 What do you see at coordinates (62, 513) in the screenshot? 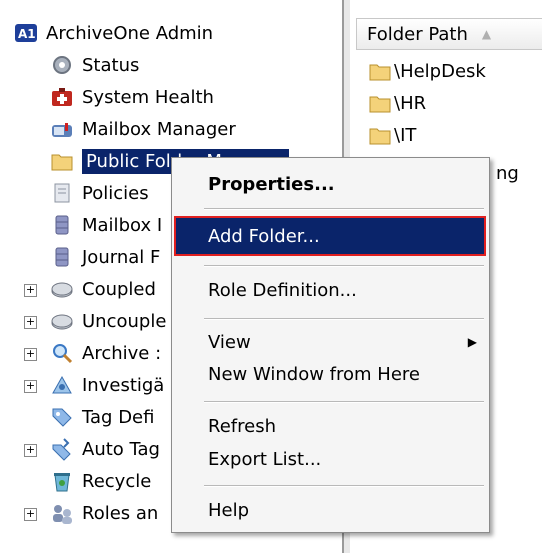
I see `roles-icon` at bounding box center [62, 513].